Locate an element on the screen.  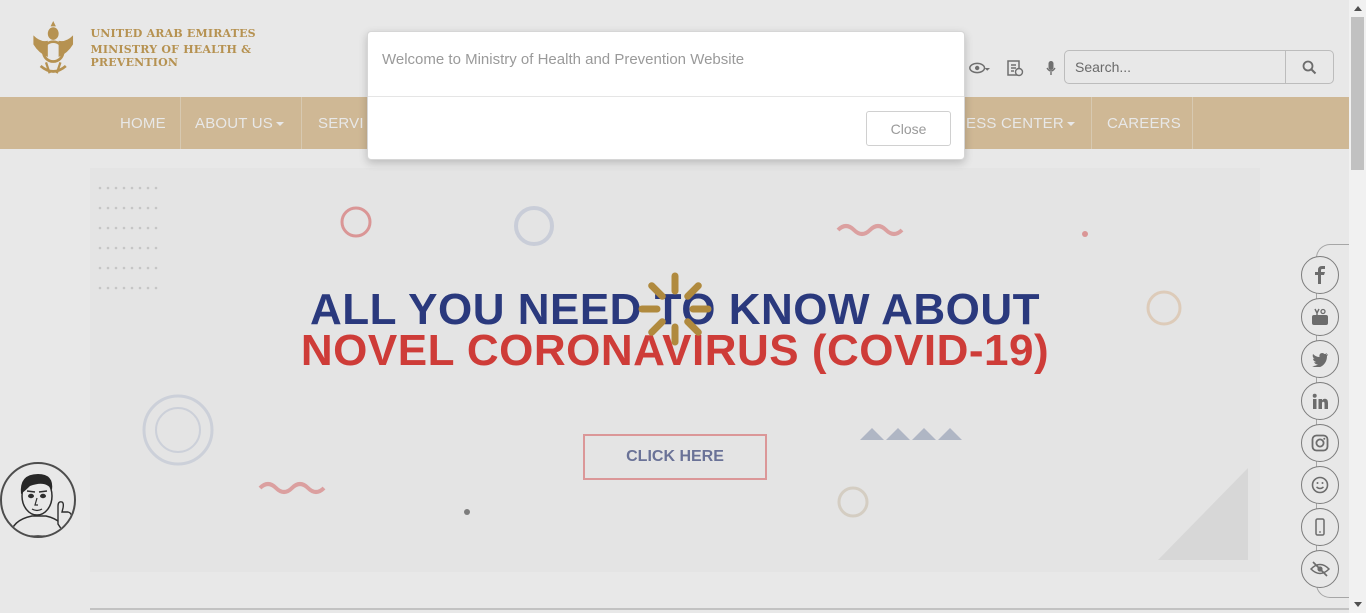
loading-spinner-icon is located at coordinates (675, 309).